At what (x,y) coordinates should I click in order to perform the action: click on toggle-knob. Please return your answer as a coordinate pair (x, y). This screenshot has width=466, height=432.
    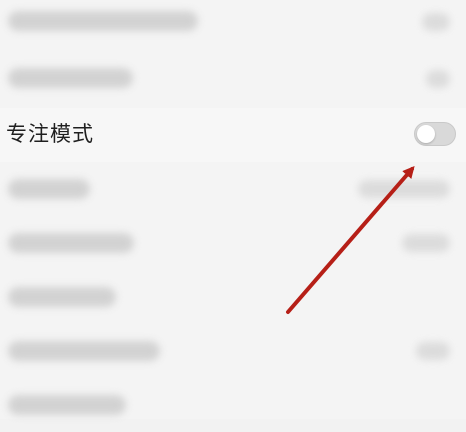
    Looking at the image, I should click on (426, 134).